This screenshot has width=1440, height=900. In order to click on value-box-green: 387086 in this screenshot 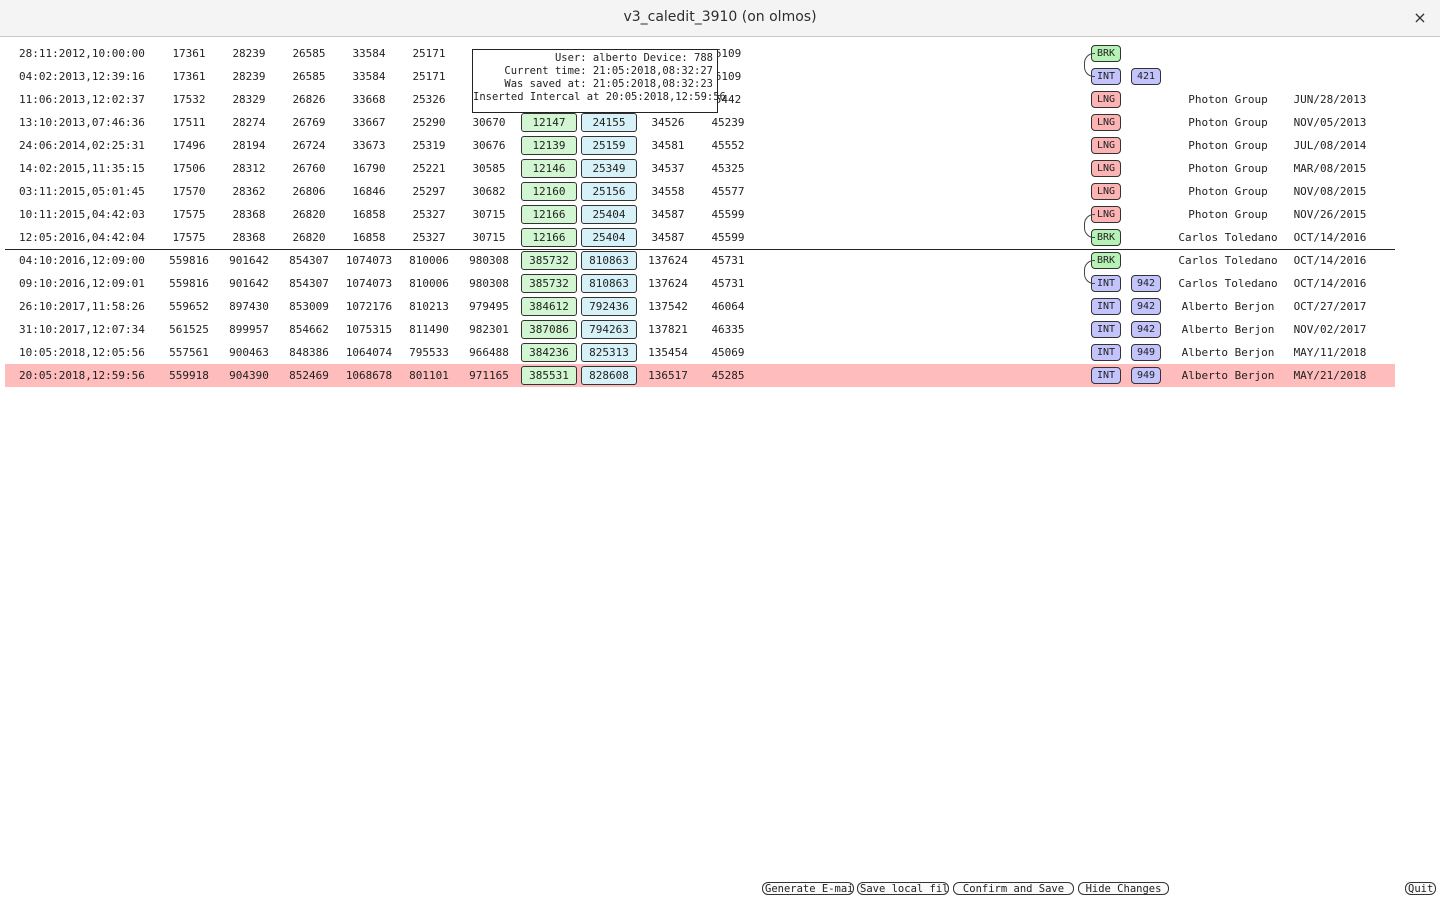, I will do `click(549, 329)`.